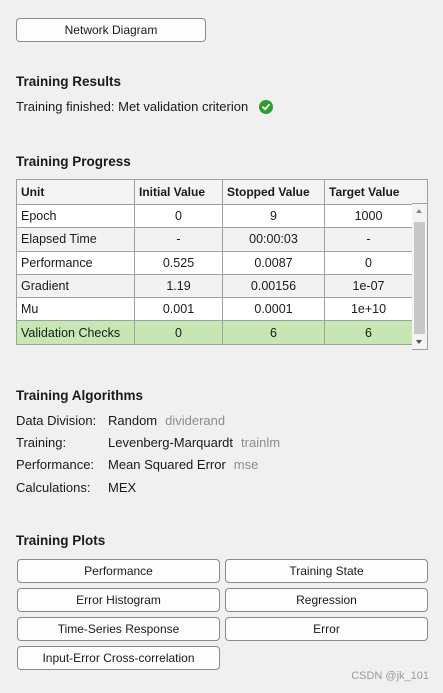  I want to click on table-row: Epoch 0 9 1000, so click(214, 216).